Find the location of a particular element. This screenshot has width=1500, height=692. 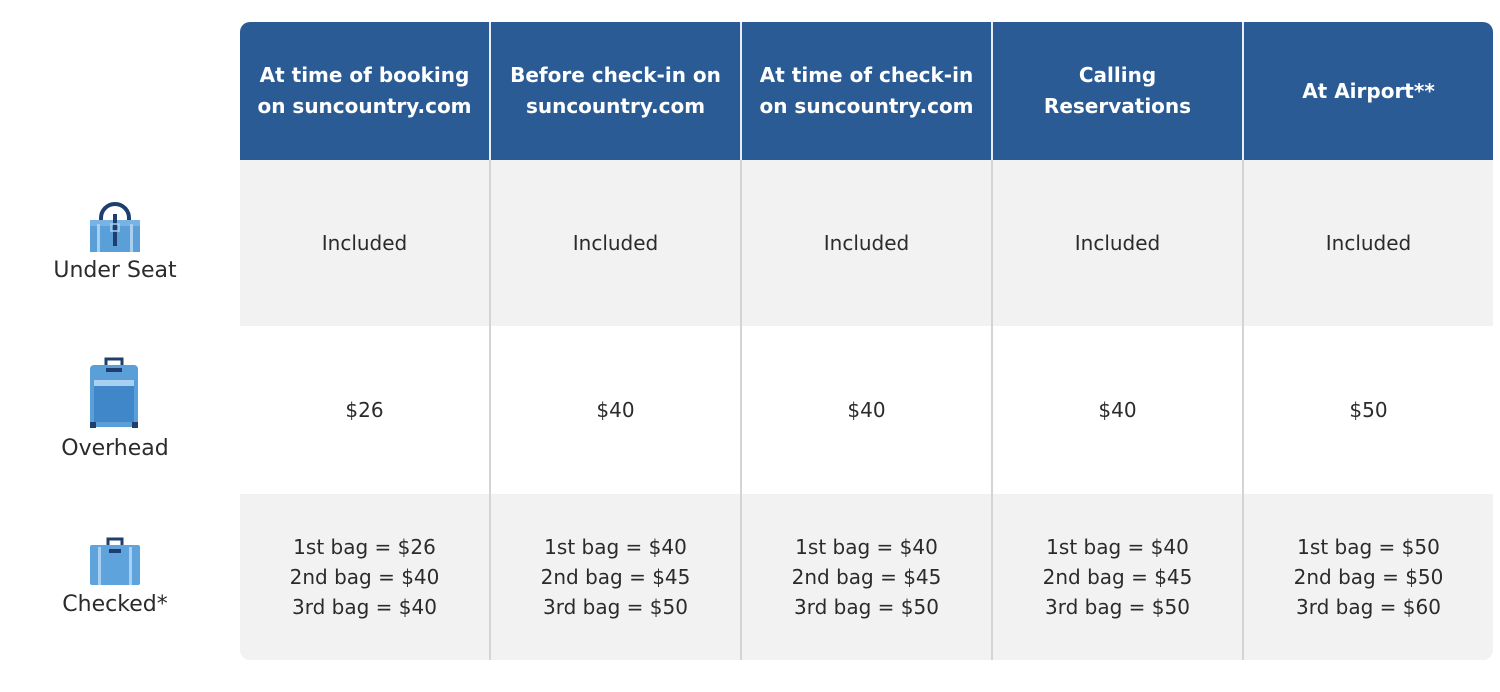

row-label-overhead: Overhead is located at coordinates (115, 448).